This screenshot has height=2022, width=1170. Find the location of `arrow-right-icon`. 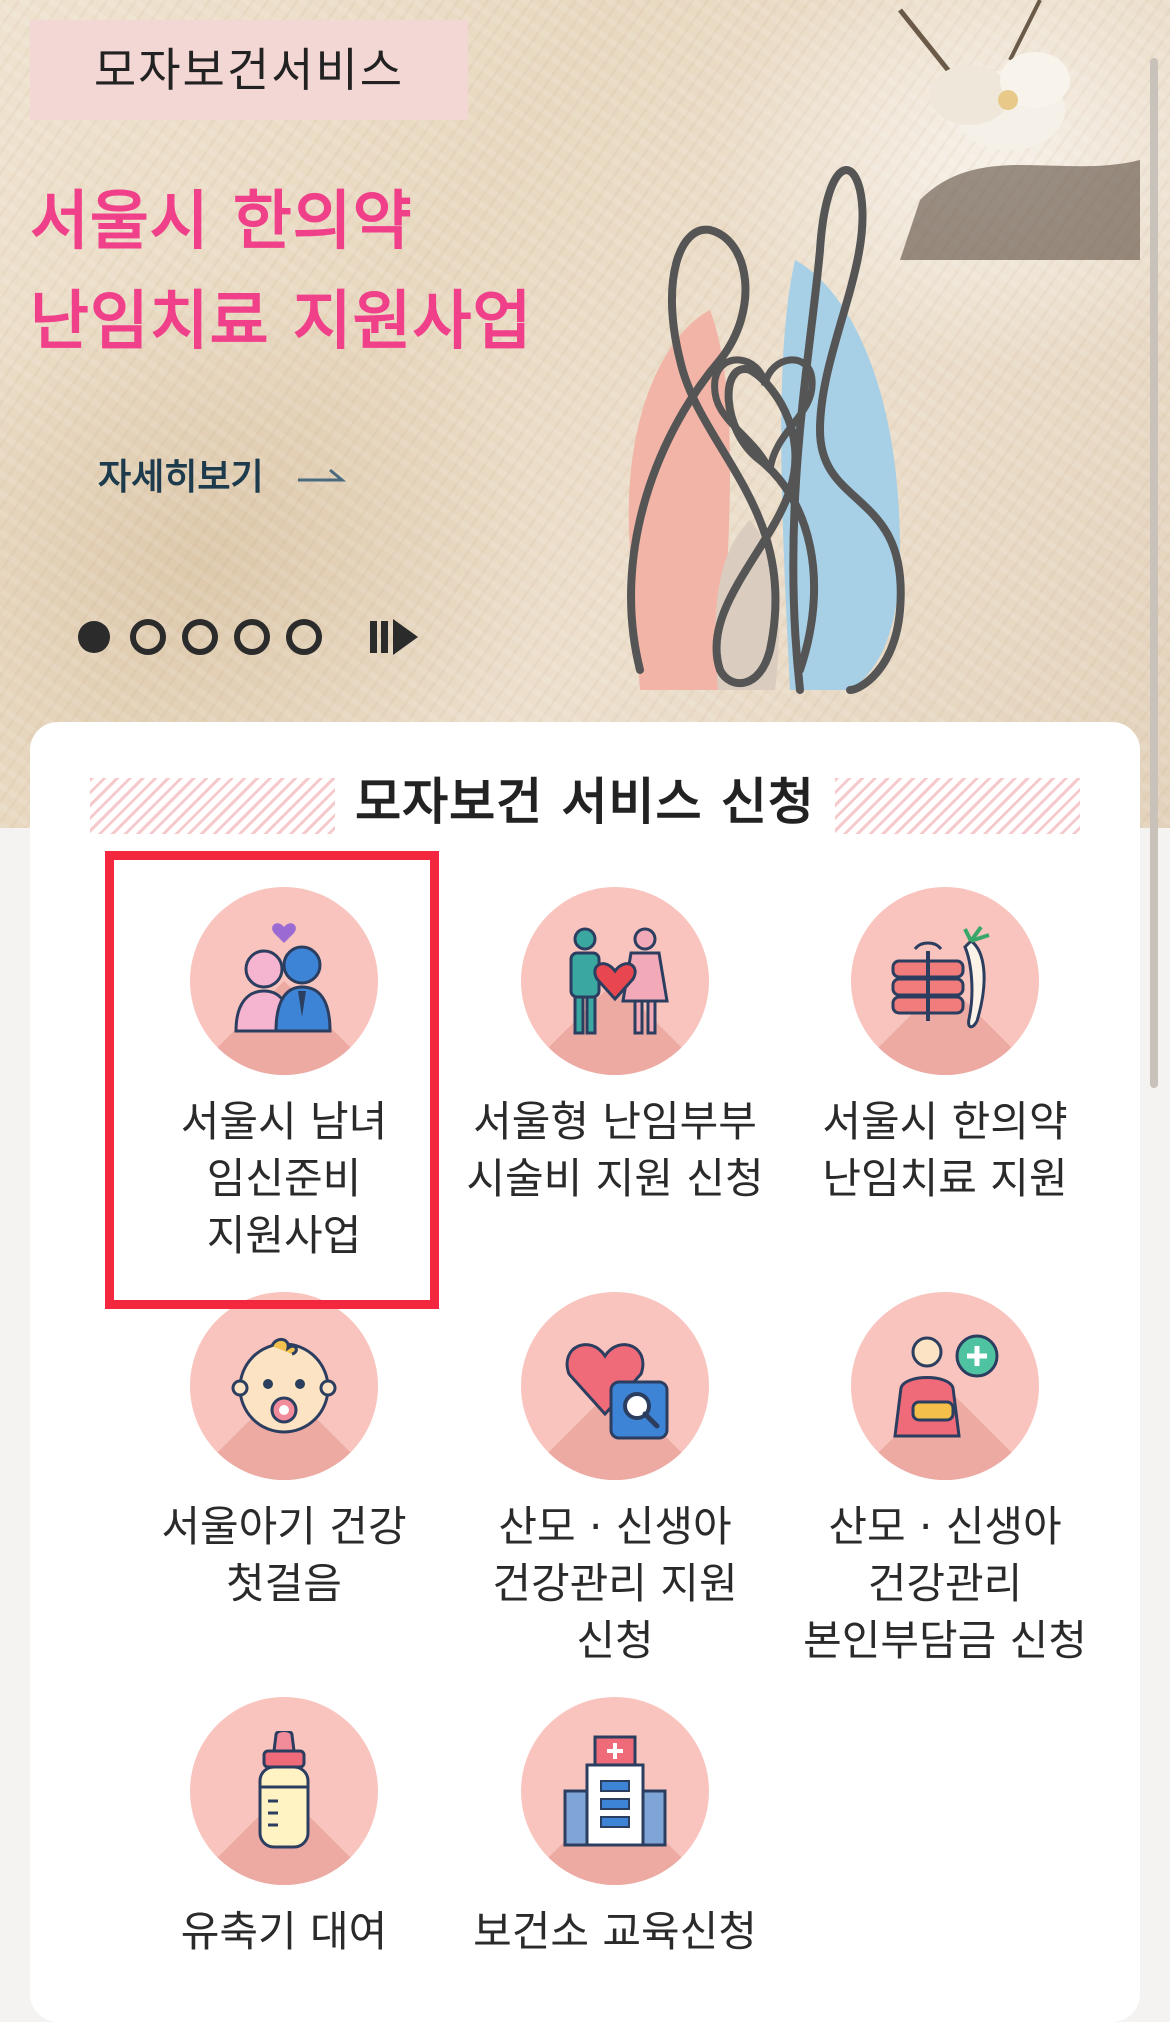

arrow-right-icon is located at coordinates (321, 475).